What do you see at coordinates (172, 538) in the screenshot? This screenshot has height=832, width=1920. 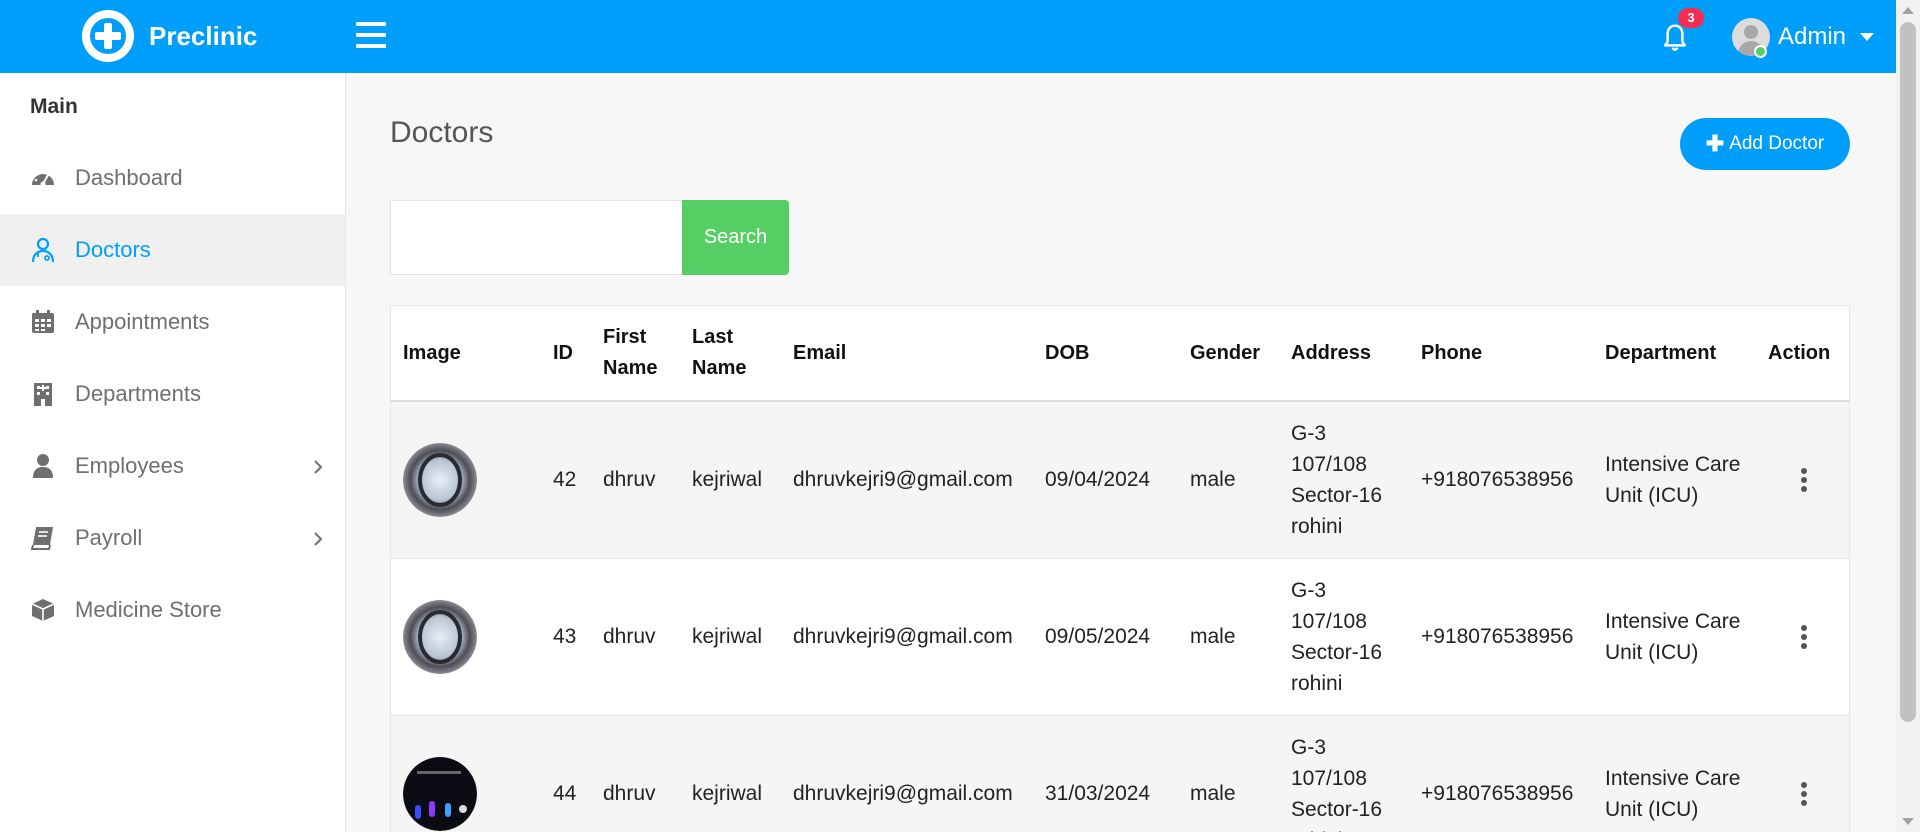 I see `sidebar-item-payroll: Payroll` at bounding box center [172, 538].